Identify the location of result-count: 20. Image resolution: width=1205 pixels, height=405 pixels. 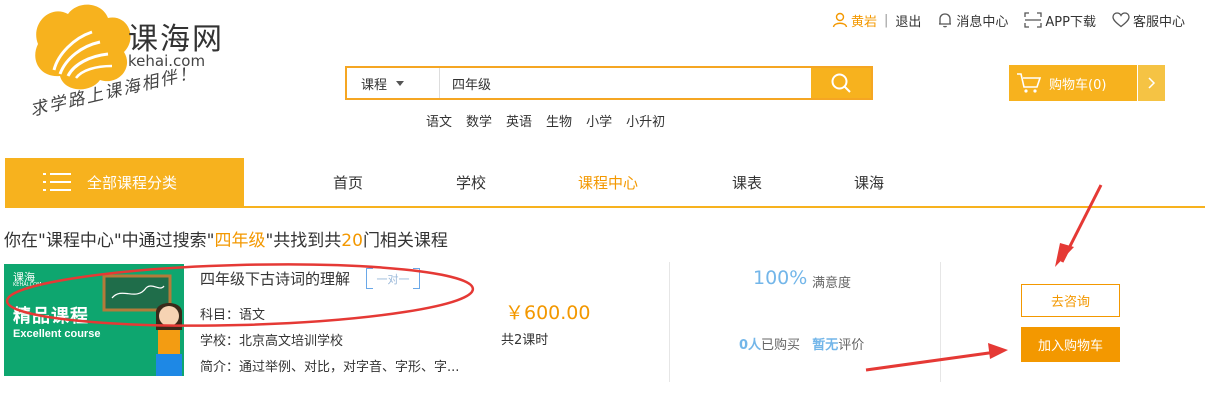
(352, 241).